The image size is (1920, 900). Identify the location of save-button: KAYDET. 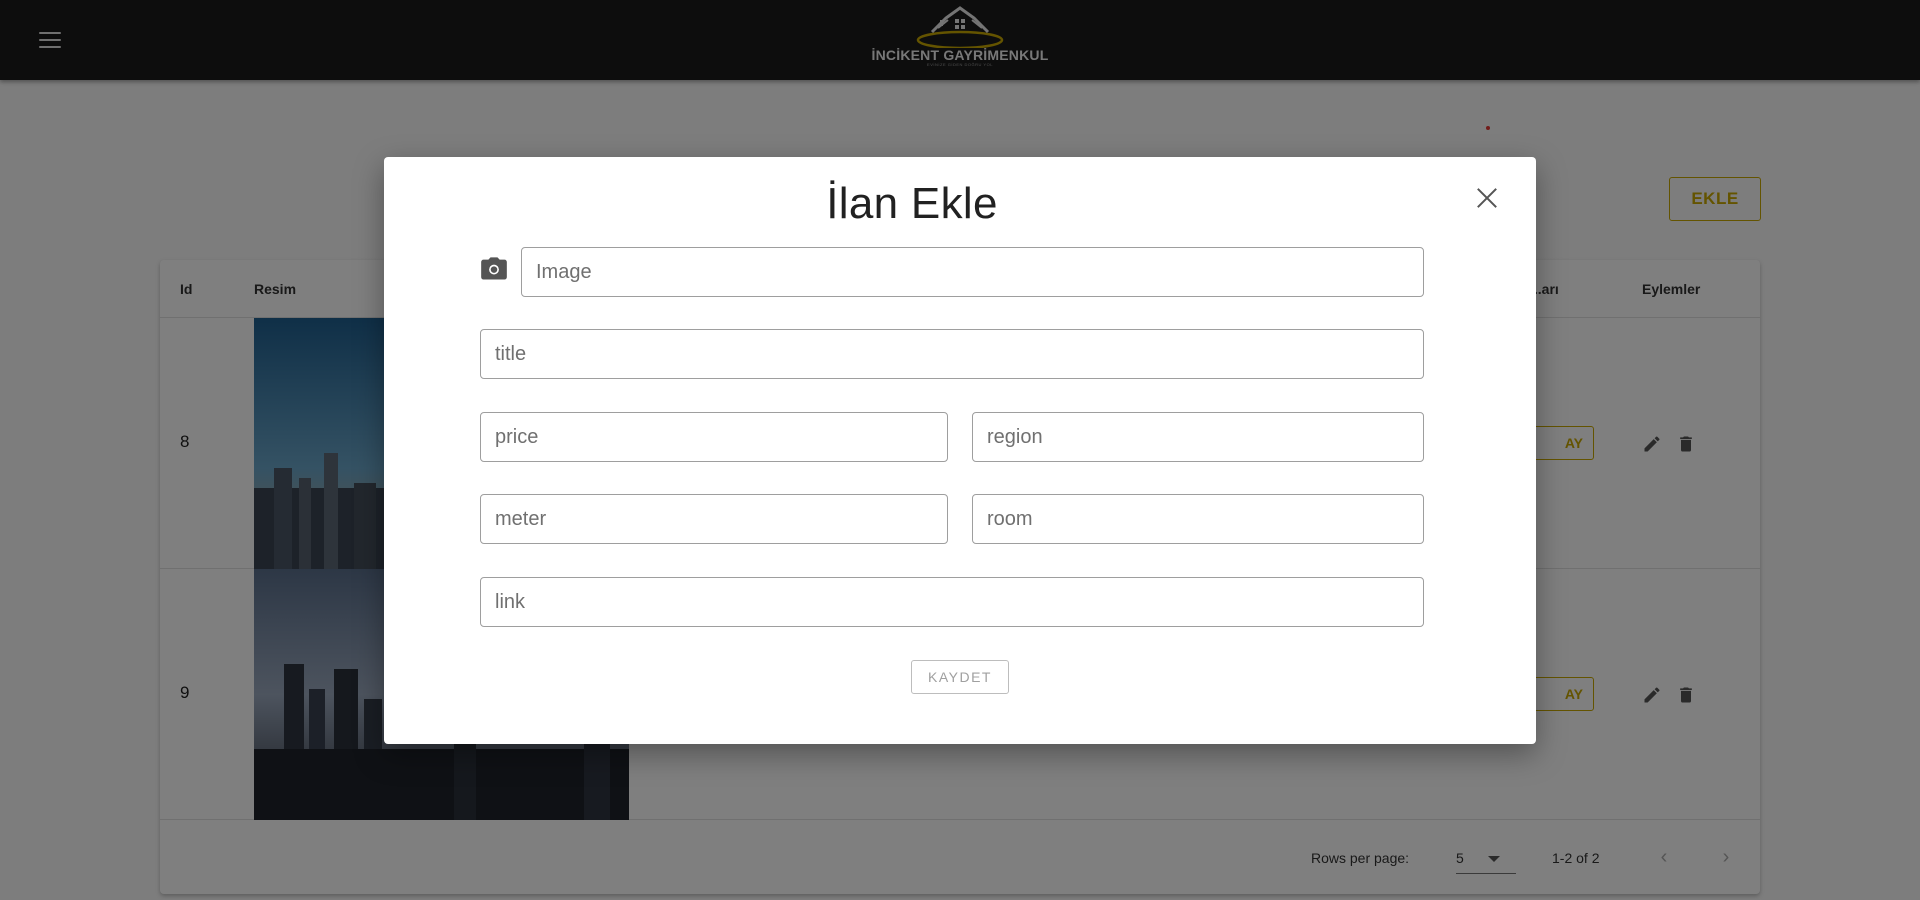
(960, 677).